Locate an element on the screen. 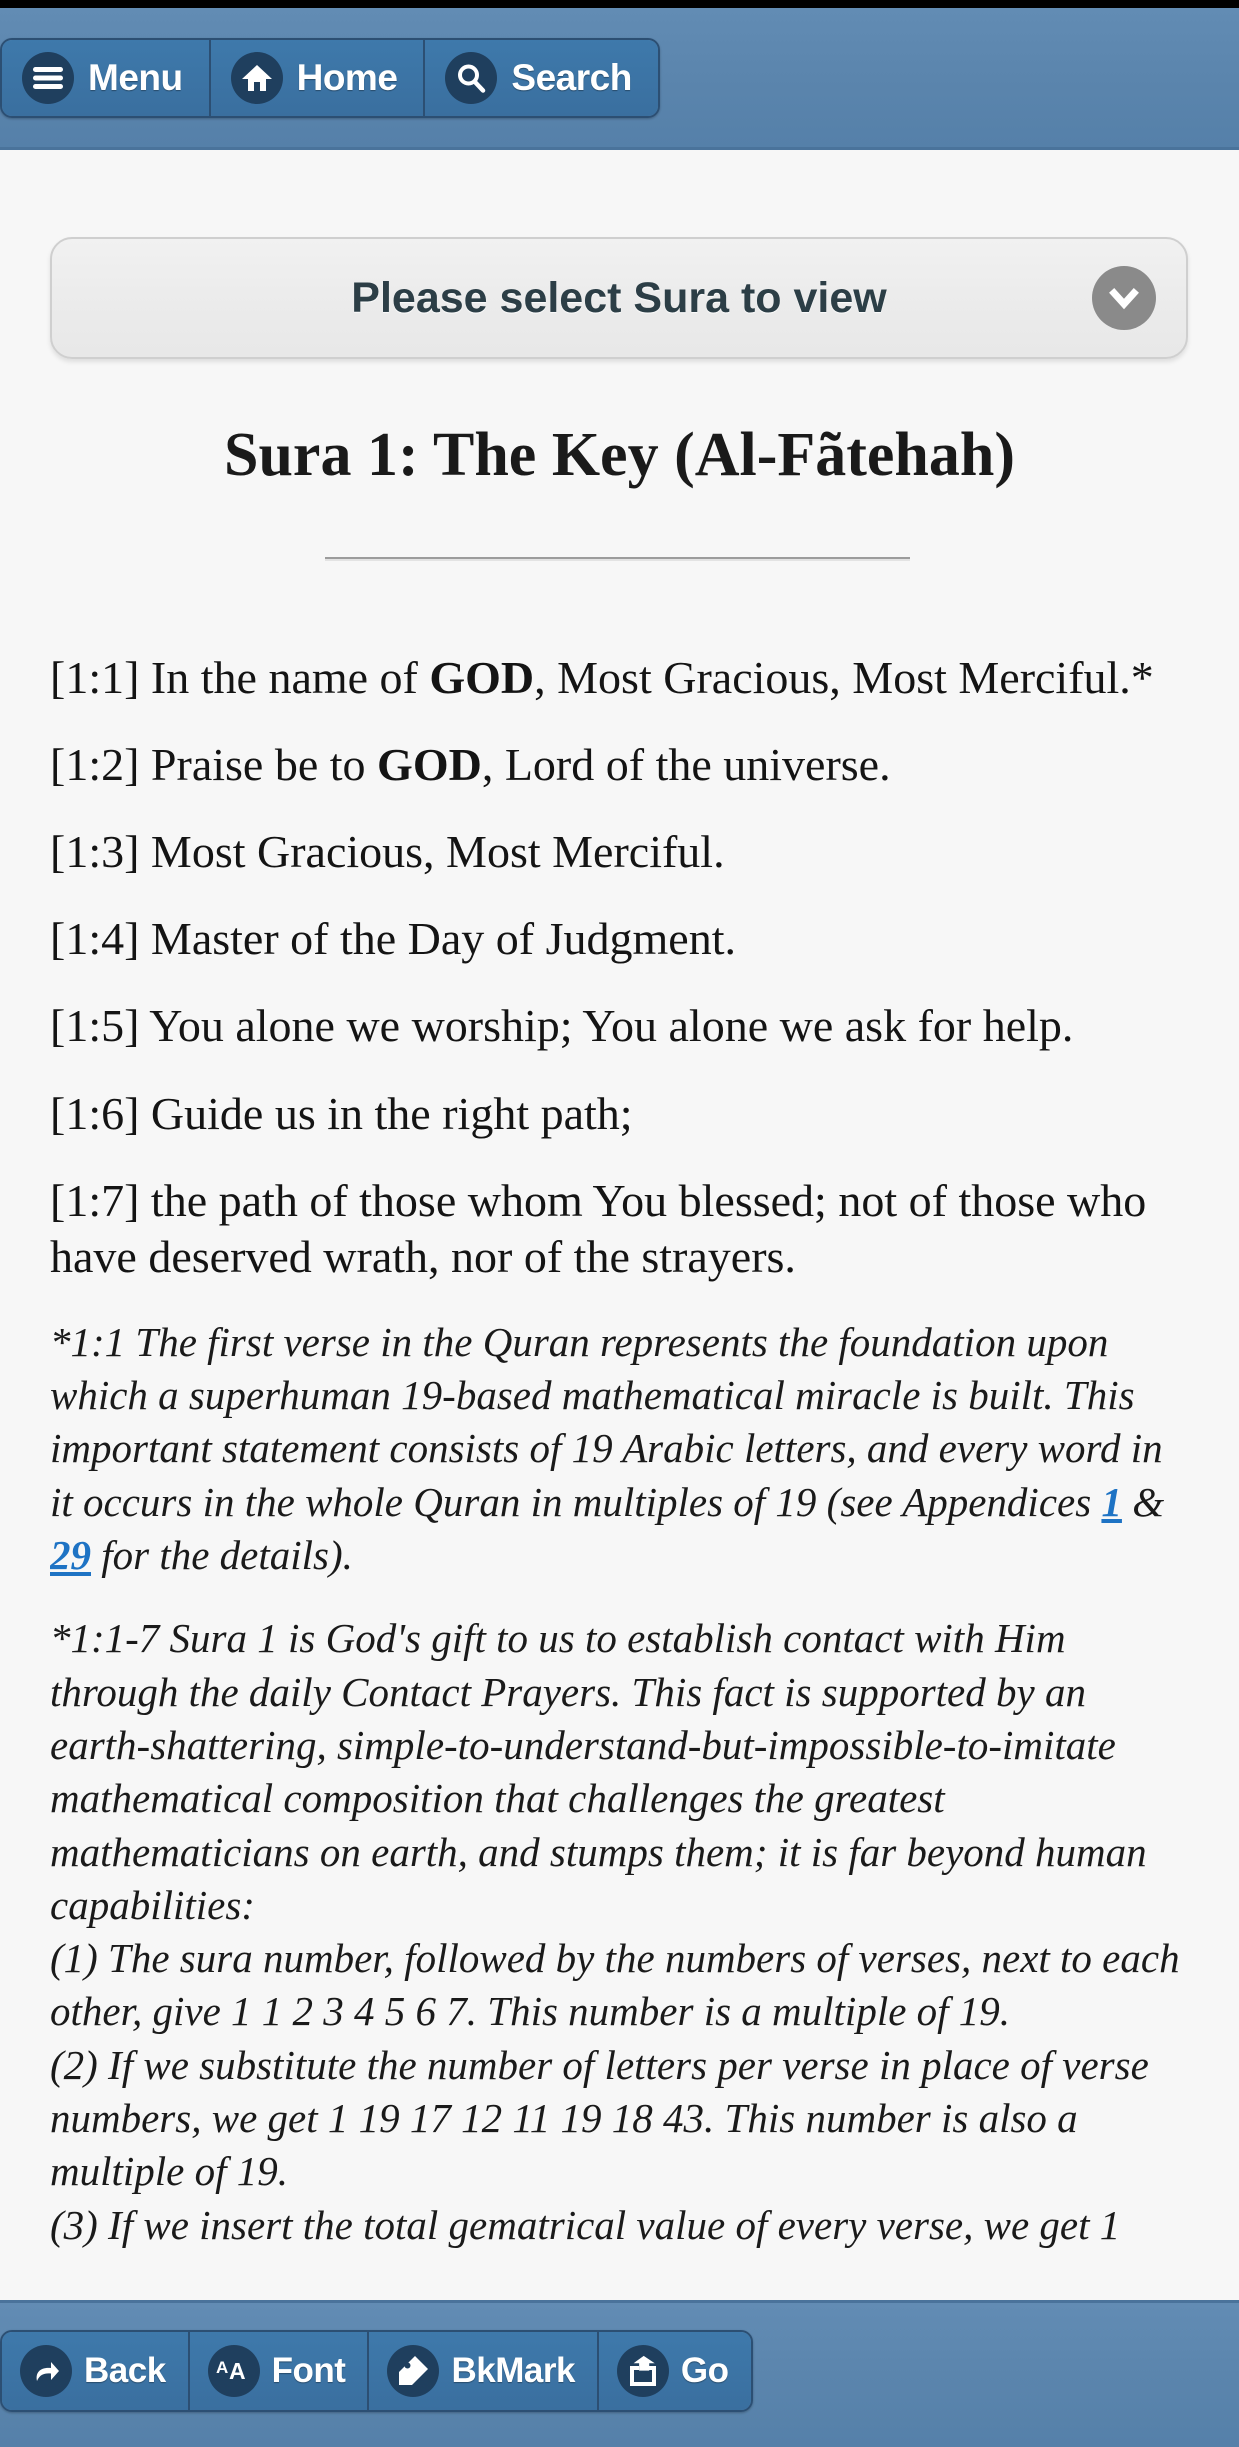 The height and width of the screenshot is (2447, 1239). appendix-link-1: 1 is located at coordinates (1111, 1502).